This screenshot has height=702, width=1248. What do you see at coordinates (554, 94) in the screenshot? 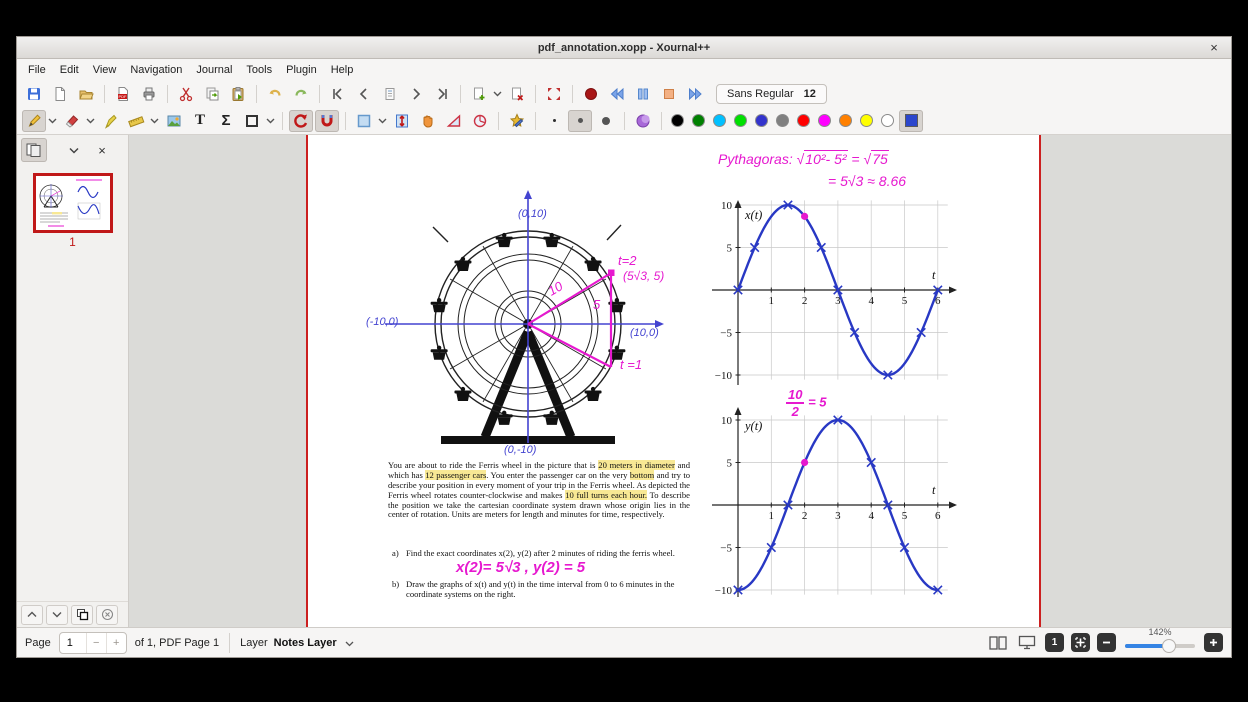
I see `fullscreen-icon` at bounding box center [554, 94].